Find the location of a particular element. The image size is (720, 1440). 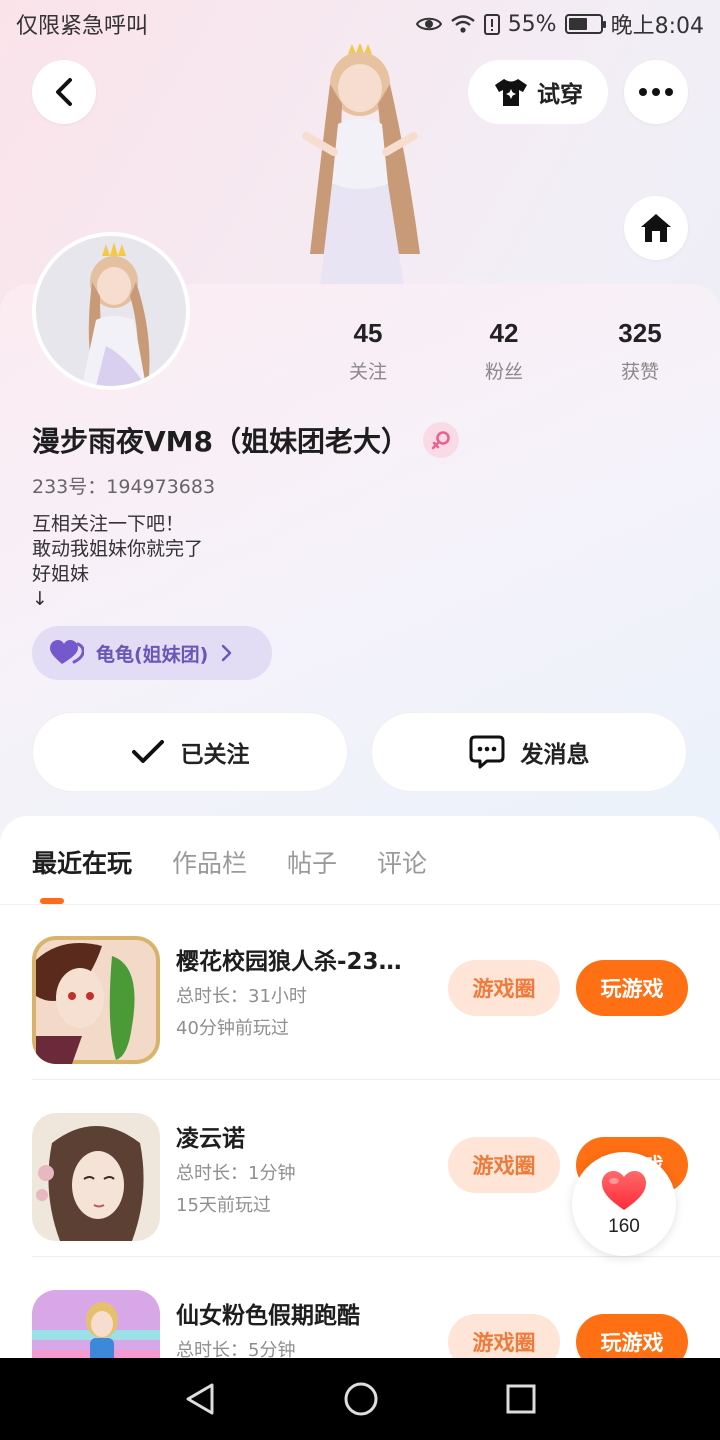

status-bar: 仅限紧急呼叫 55% 晚上8:04 is located at coordinates (360, 24).